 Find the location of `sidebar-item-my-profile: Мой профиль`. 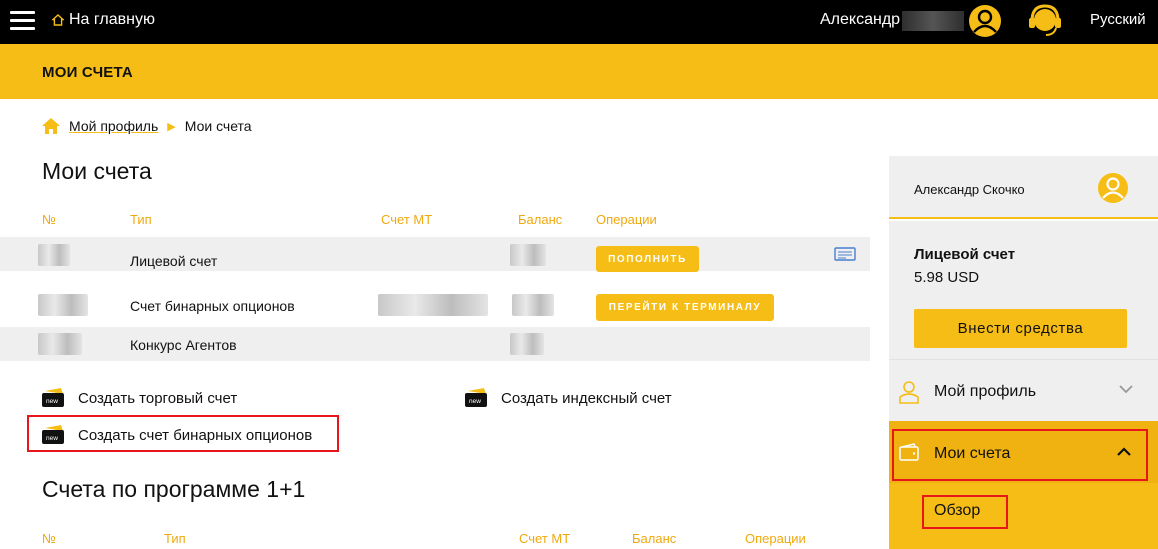

sidebar-item-my-profile: Мой профиль is located at coordinates (1023, 390).